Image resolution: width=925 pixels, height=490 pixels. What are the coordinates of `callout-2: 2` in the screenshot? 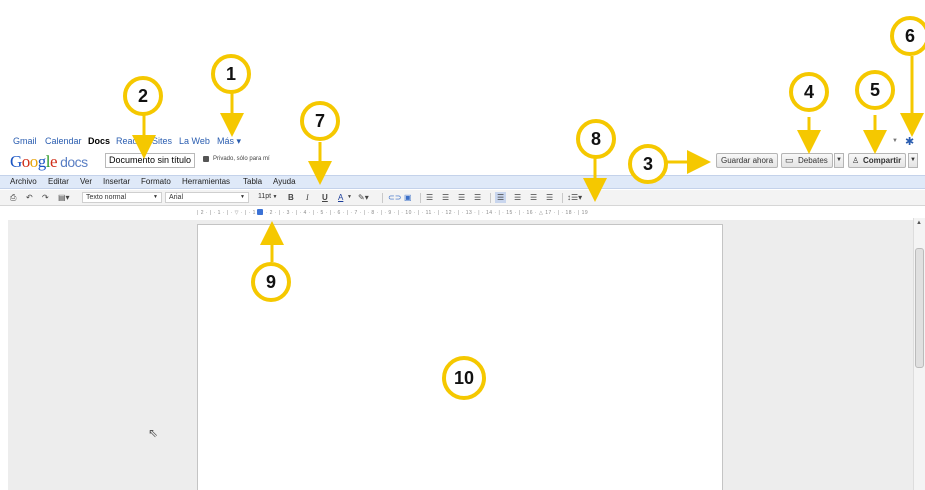 It's located at (143, 96).